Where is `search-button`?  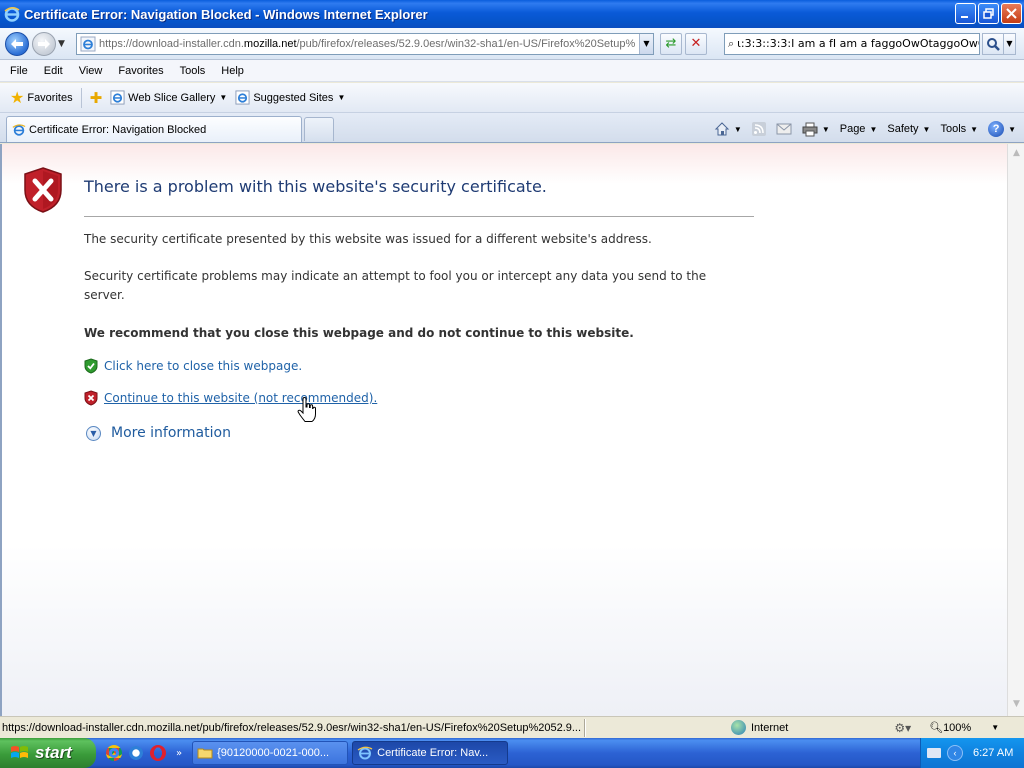
search-button is located at coordinates (993, 43).